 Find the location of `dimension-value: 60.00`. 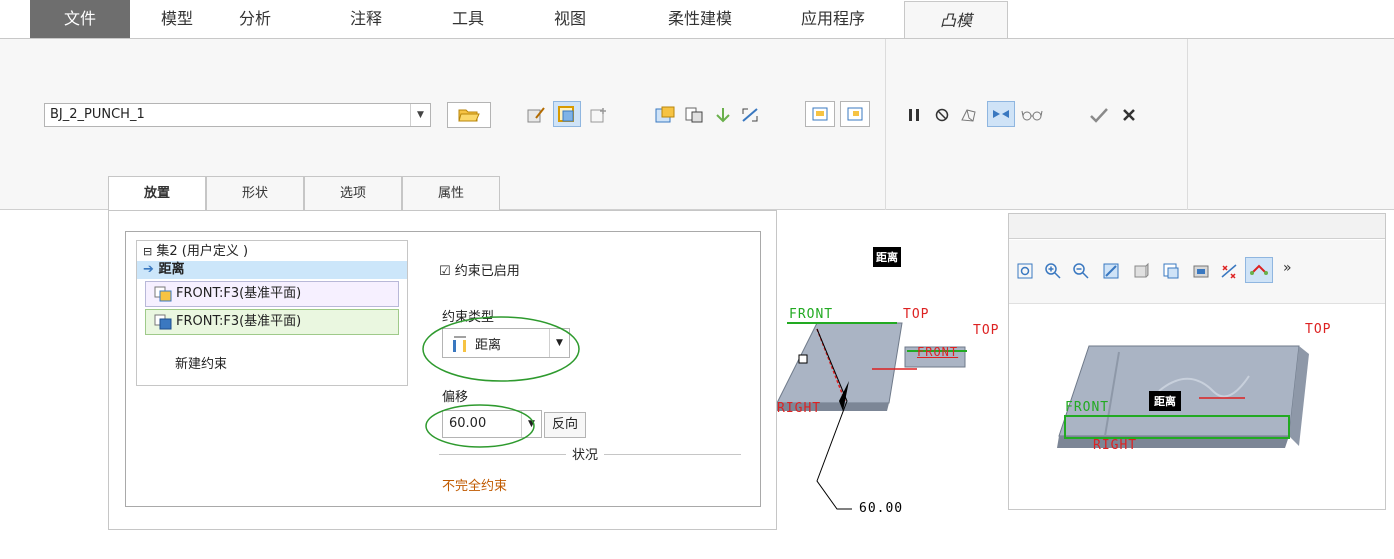

dimension-value: 60.00 is located at coordinates (881, 508).